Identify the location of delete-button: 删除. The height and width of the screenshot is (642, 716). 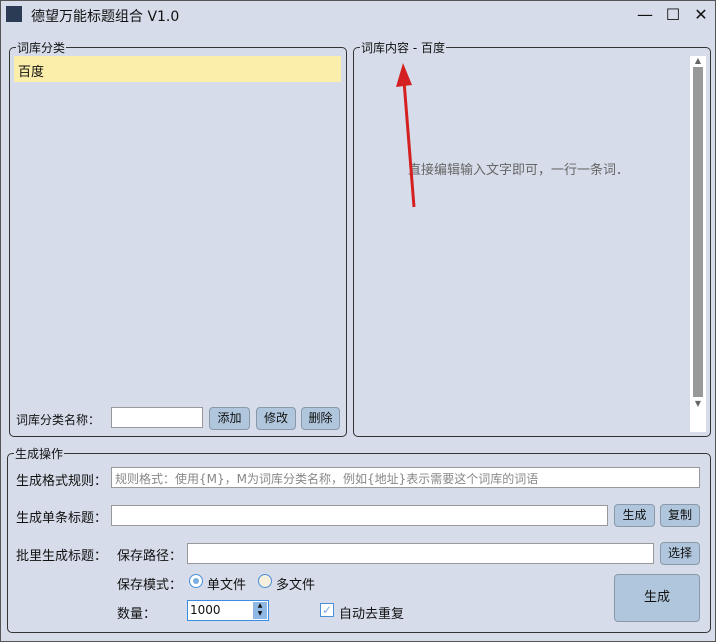
(320, 418).